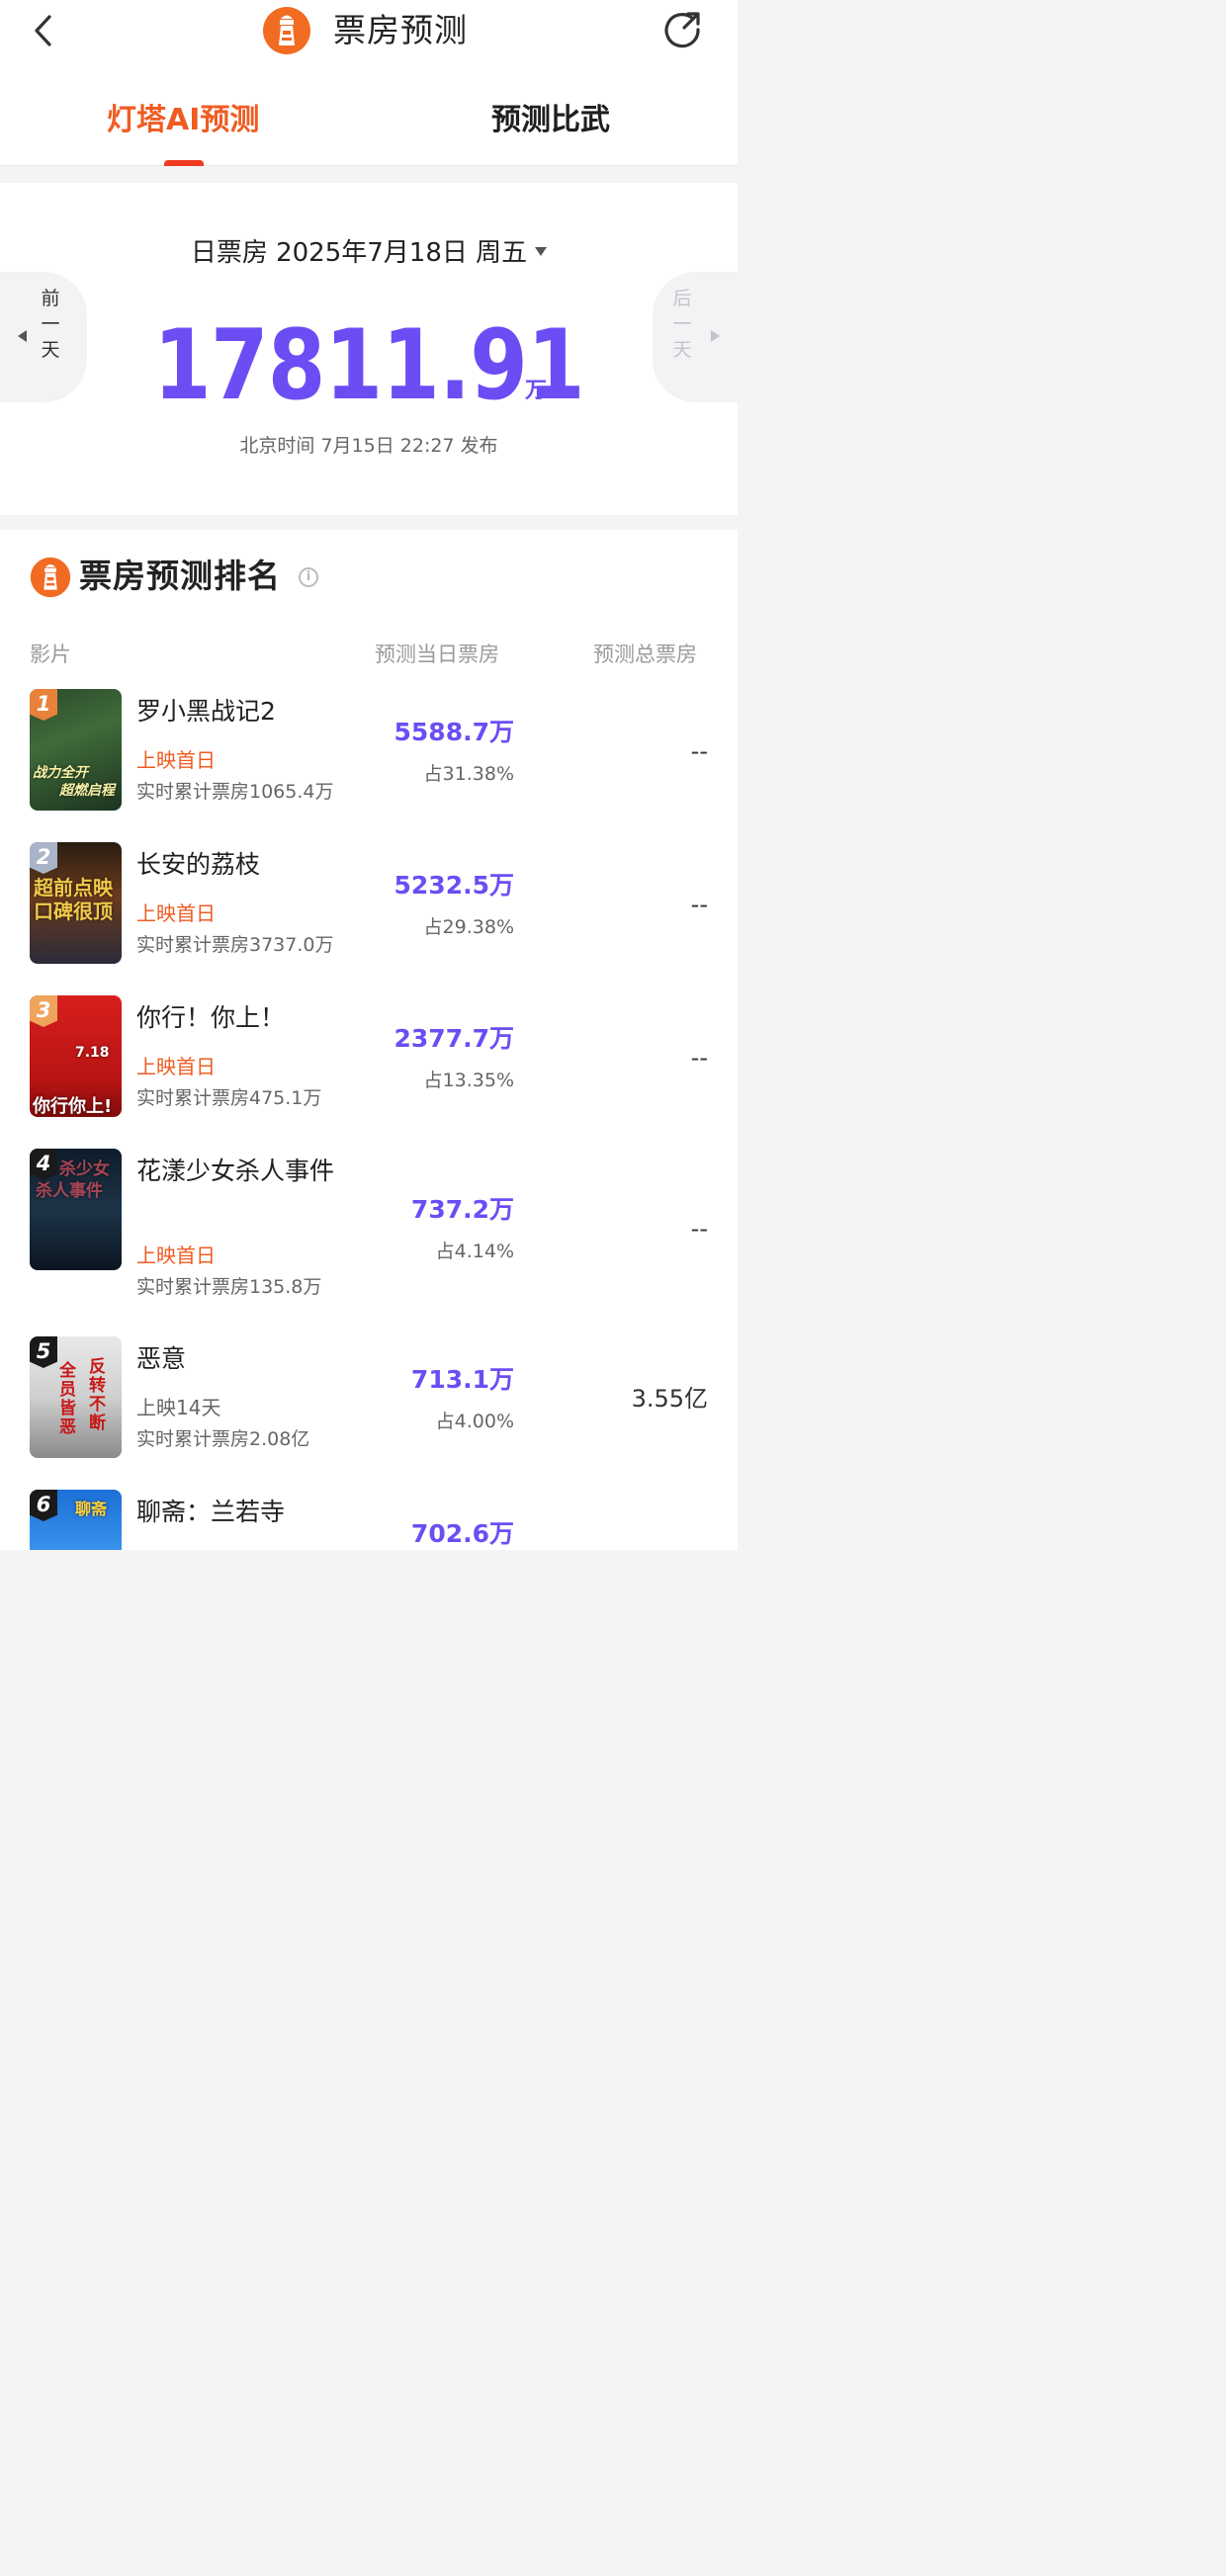 This screenshot has width=1226, height=2576. Describe the element at coordinates (235, 945) in the screenshot. I see `film-cumulative: 实时累计票房3737.0万` at that location.